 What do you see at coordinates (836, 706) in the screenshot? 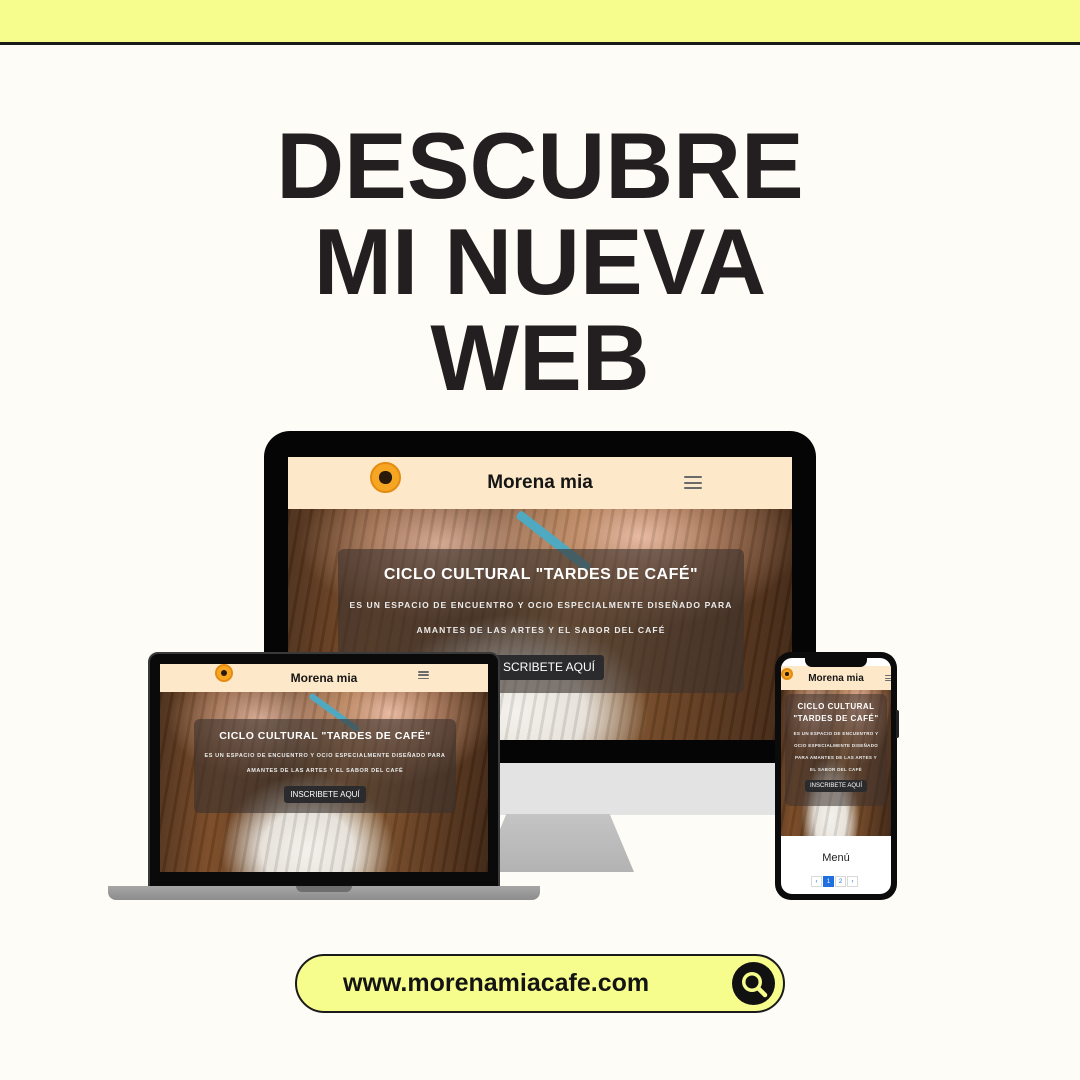
I see `phone-hero-title-1: CICLO CULTURAL` at bounding box center [836, 706].